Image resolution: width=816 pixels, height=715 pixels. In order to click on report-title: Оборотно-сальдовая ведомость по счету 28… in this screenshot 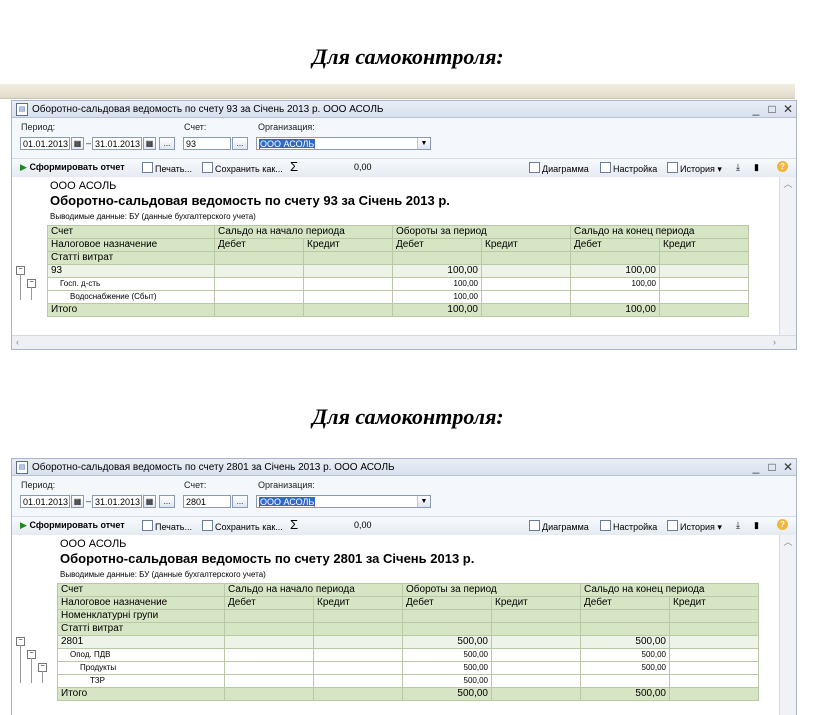, I will do `click(267, 558)`.